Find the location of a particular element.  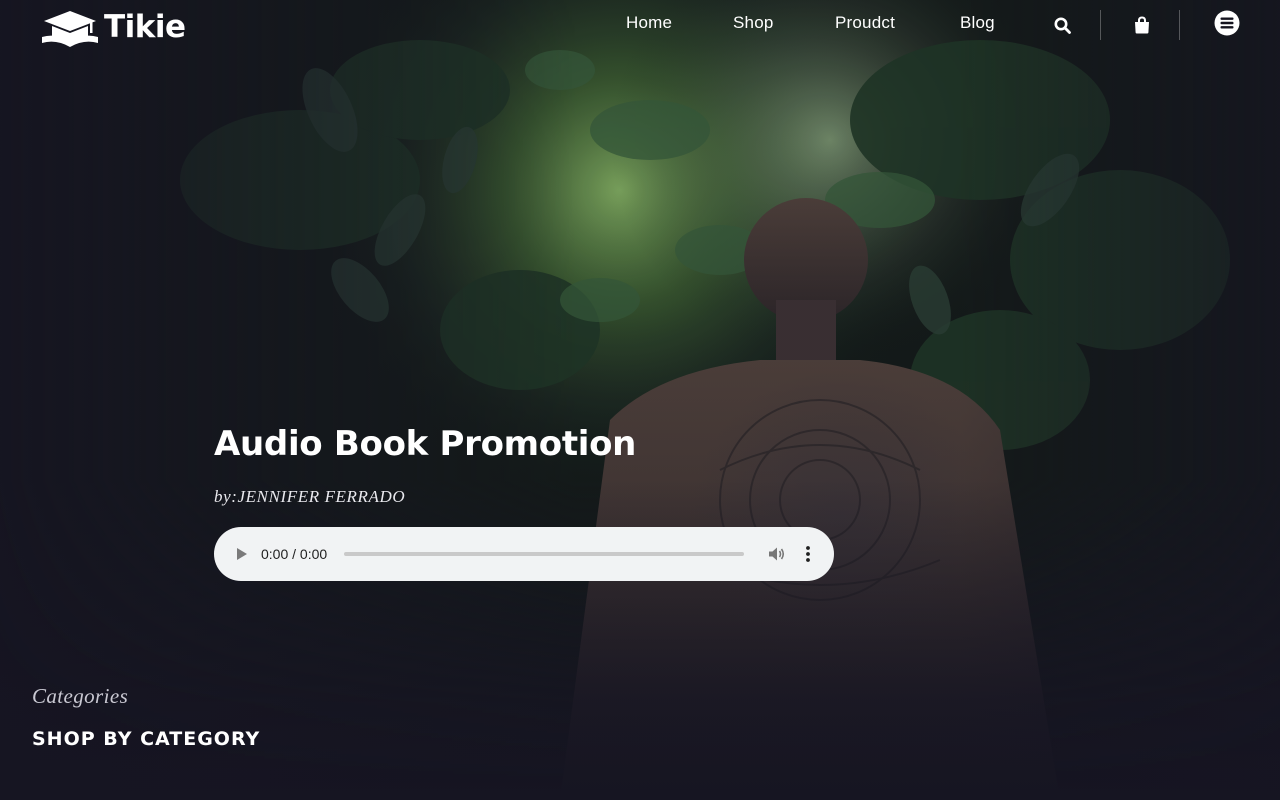

search-button is located at coordinates (1062, 25).